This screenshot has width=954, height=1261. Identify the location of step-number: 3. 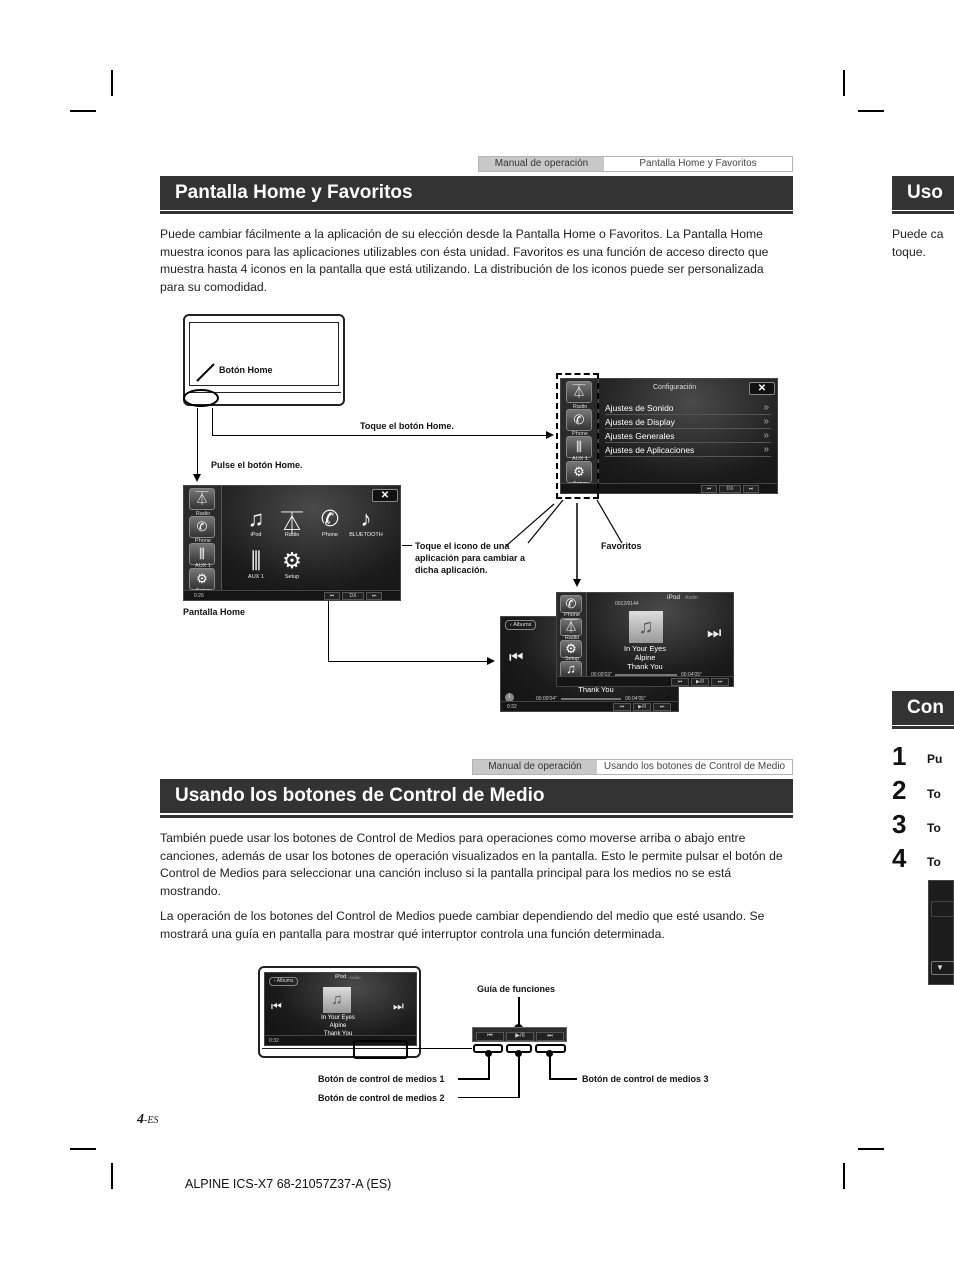
(899, 824).